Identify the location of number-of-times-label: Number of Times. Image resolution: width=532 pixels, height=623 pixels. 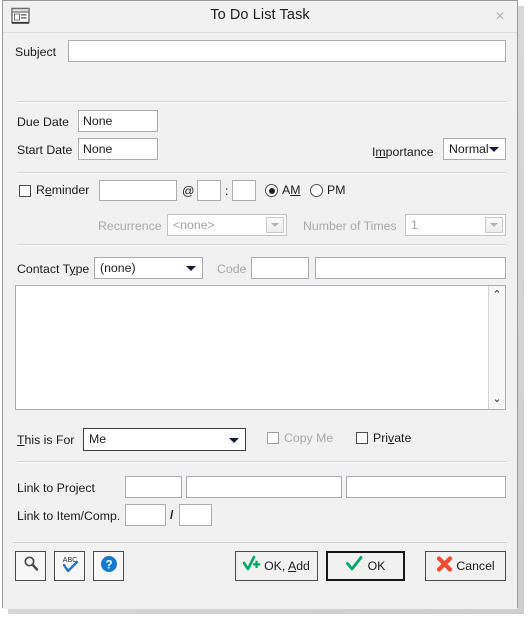
(350, 226).